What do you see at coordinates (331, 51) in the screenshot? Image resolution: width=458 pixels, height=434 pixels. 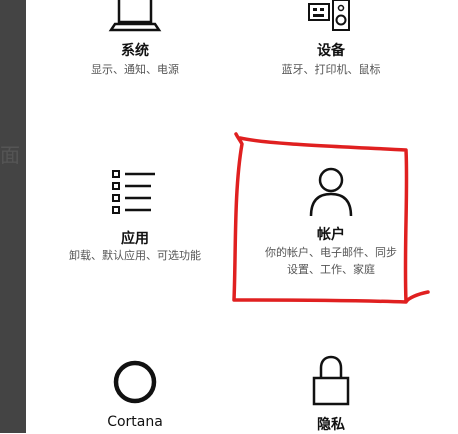 I see `tile-title-devices: 设备` at bounding box center [331, 51].